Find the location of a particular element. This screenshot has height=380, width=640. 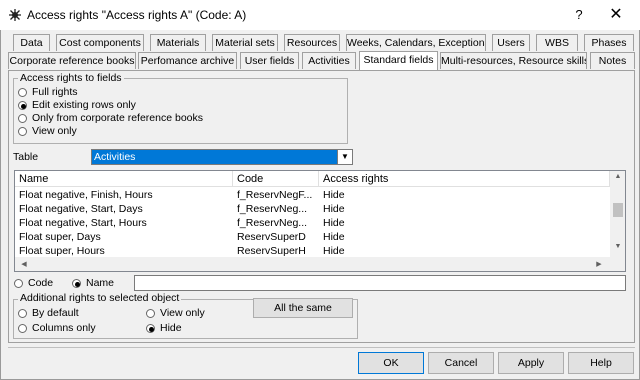

tab-cost-components: Cost components is located at coordinates (100, 42).